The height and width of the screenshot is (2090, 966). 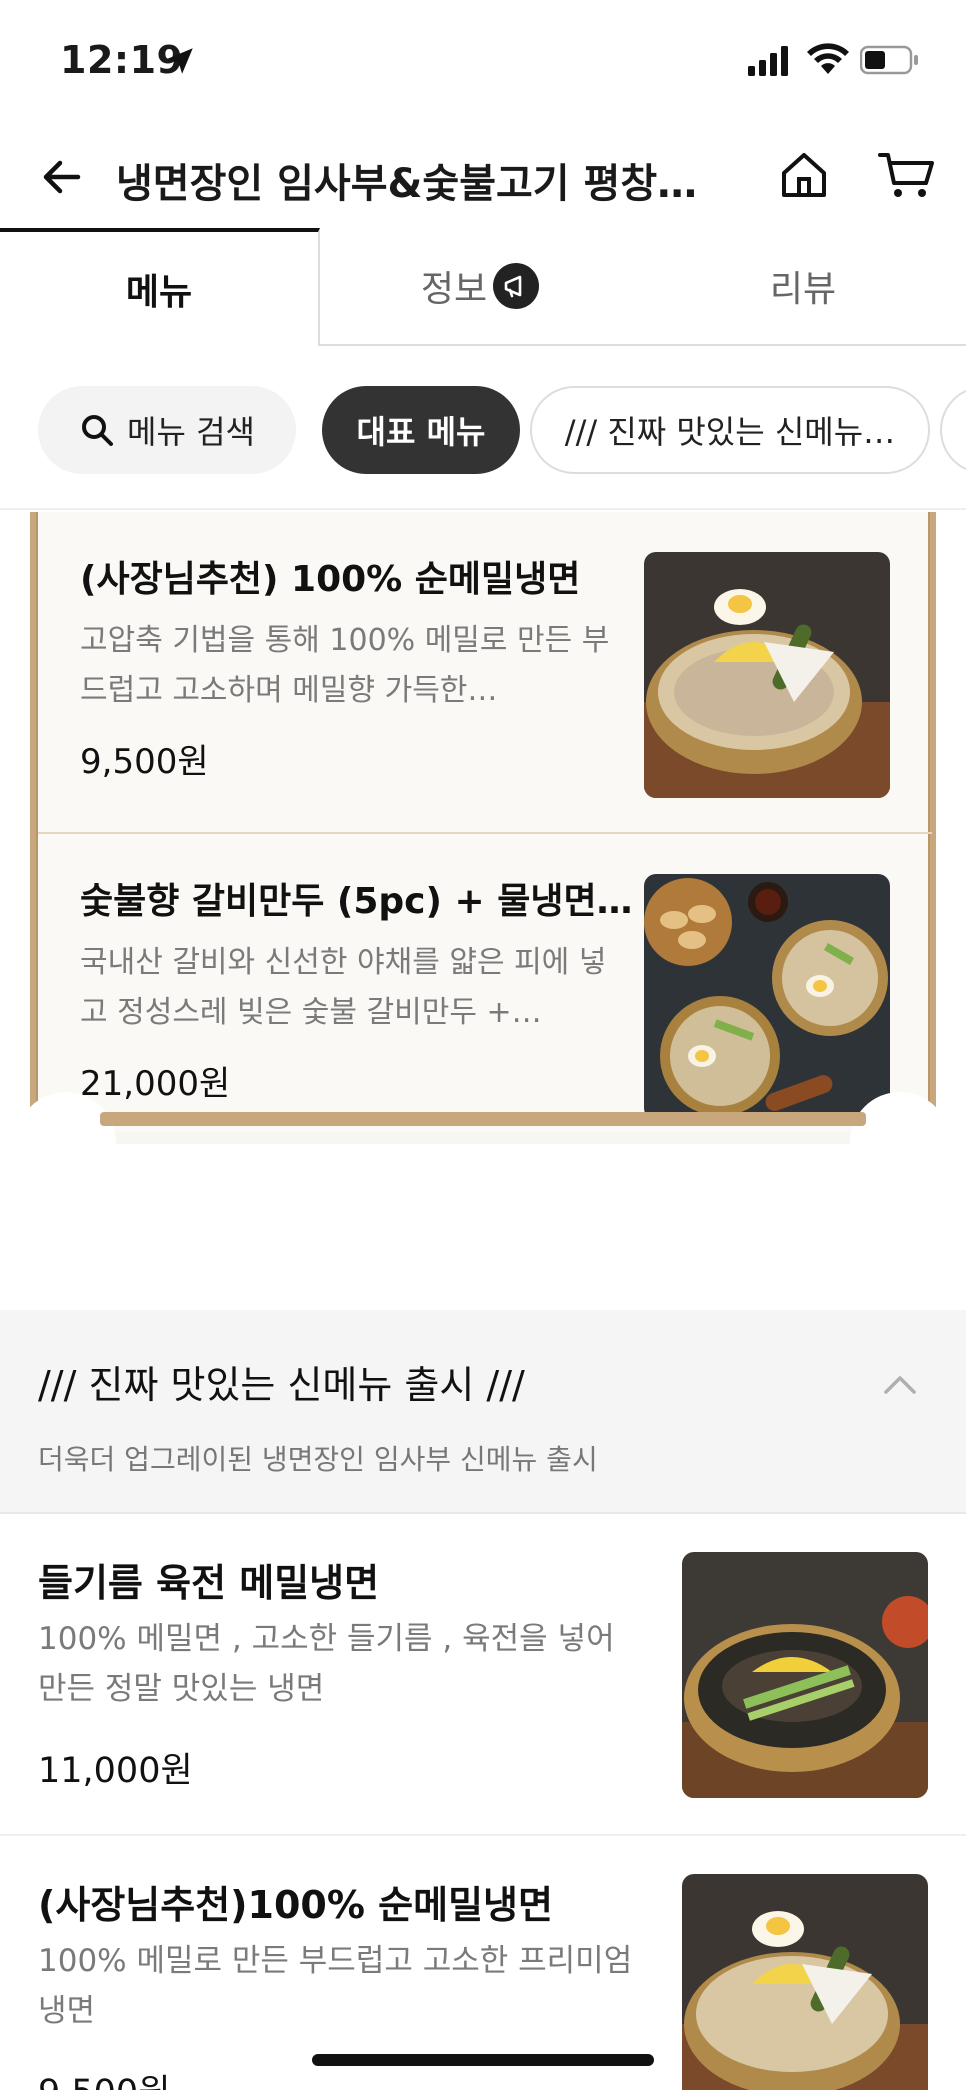 What do you see at coordinates (62, 177) in the screenshot?
I see `back-arrow-icon` at bounding box center [62, 177].